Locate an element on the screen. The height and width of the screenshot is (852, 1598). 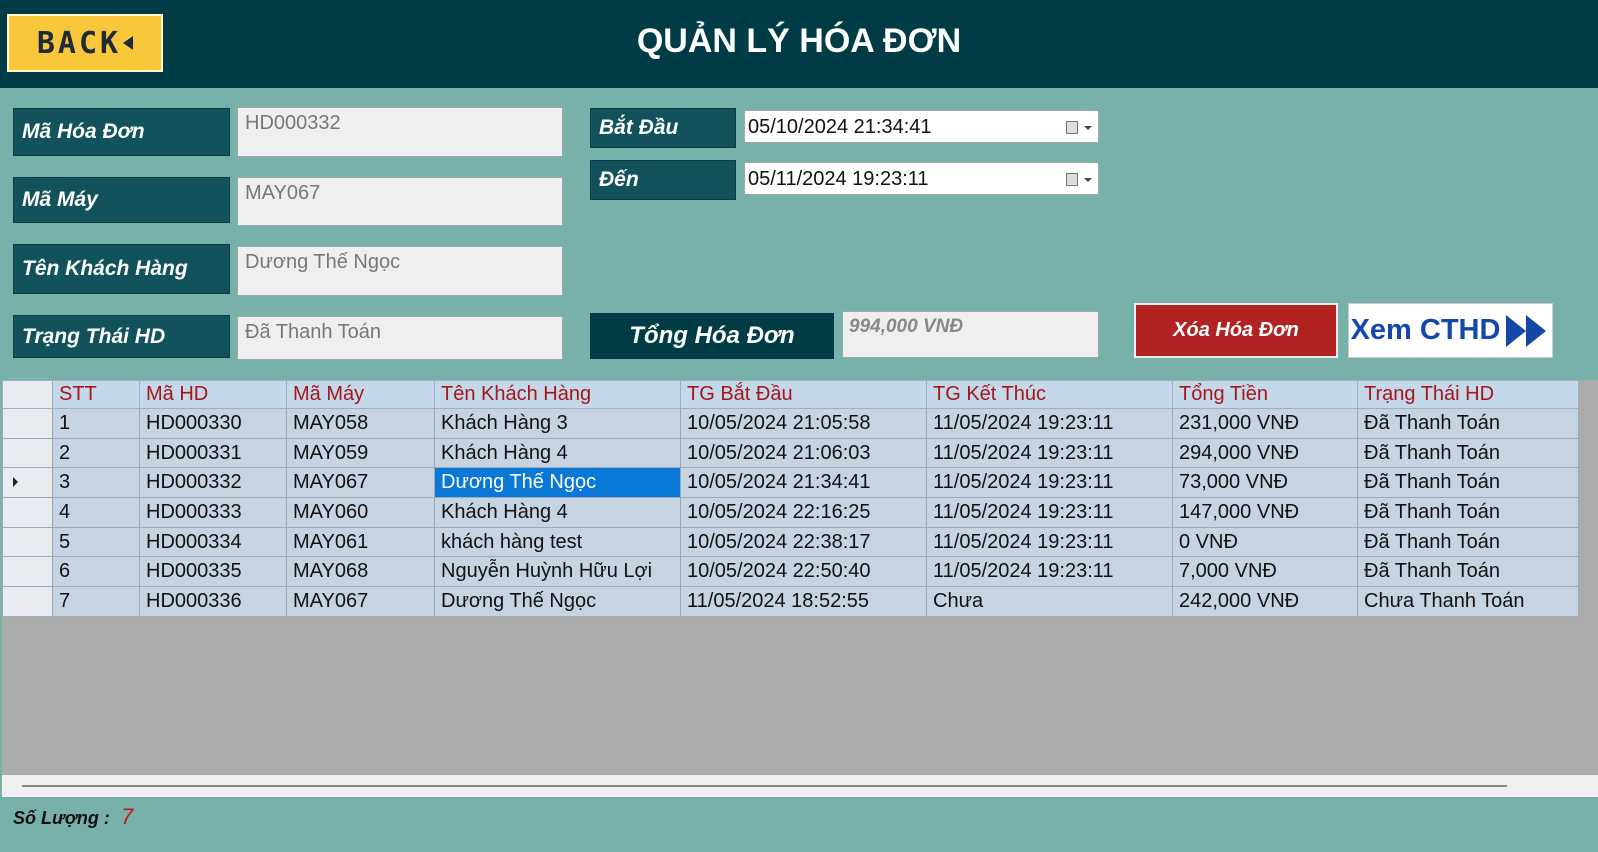
table-cell: Khách Hàng 3 is located at coordinates (557, 423).